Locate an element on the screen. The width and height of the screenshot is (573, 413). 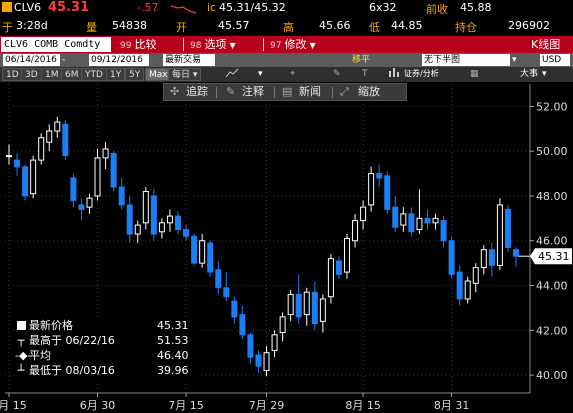
low-price: 44.85 is located at coordinates (407, 25).